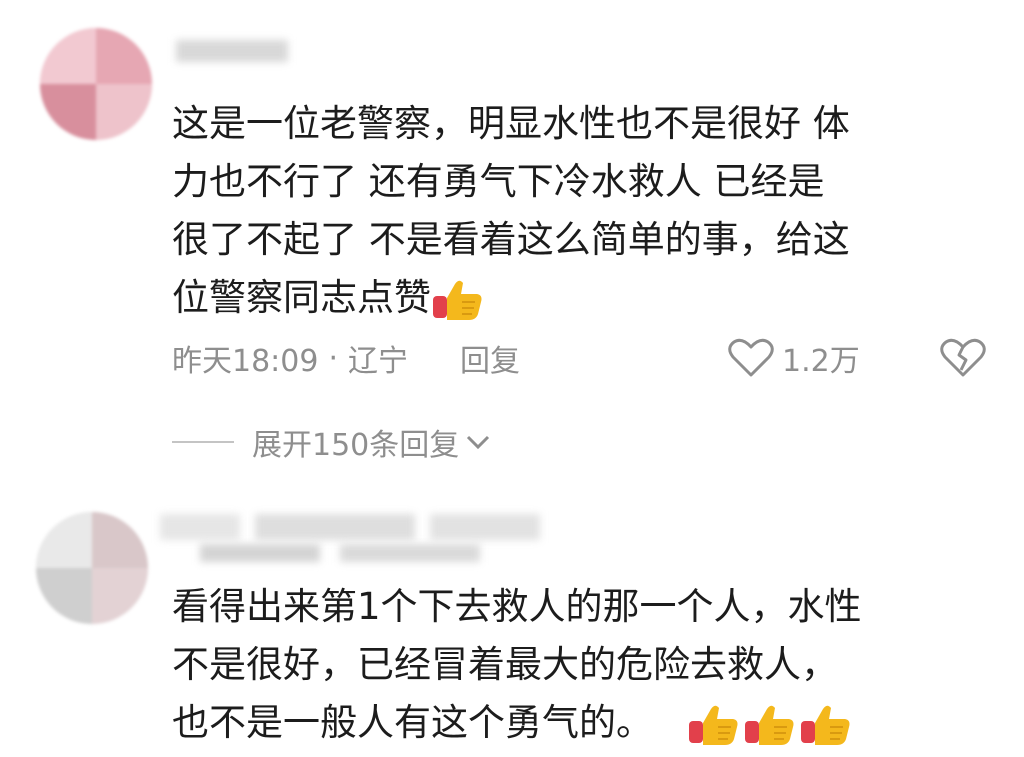 This screenshot has height=757, width=1024. What do you see at coordinates (511, 239) in the screenshot?
I see `comment-line: 很了不起了 不是看着这么简单的事，给这` at bounding box center [511, 239].